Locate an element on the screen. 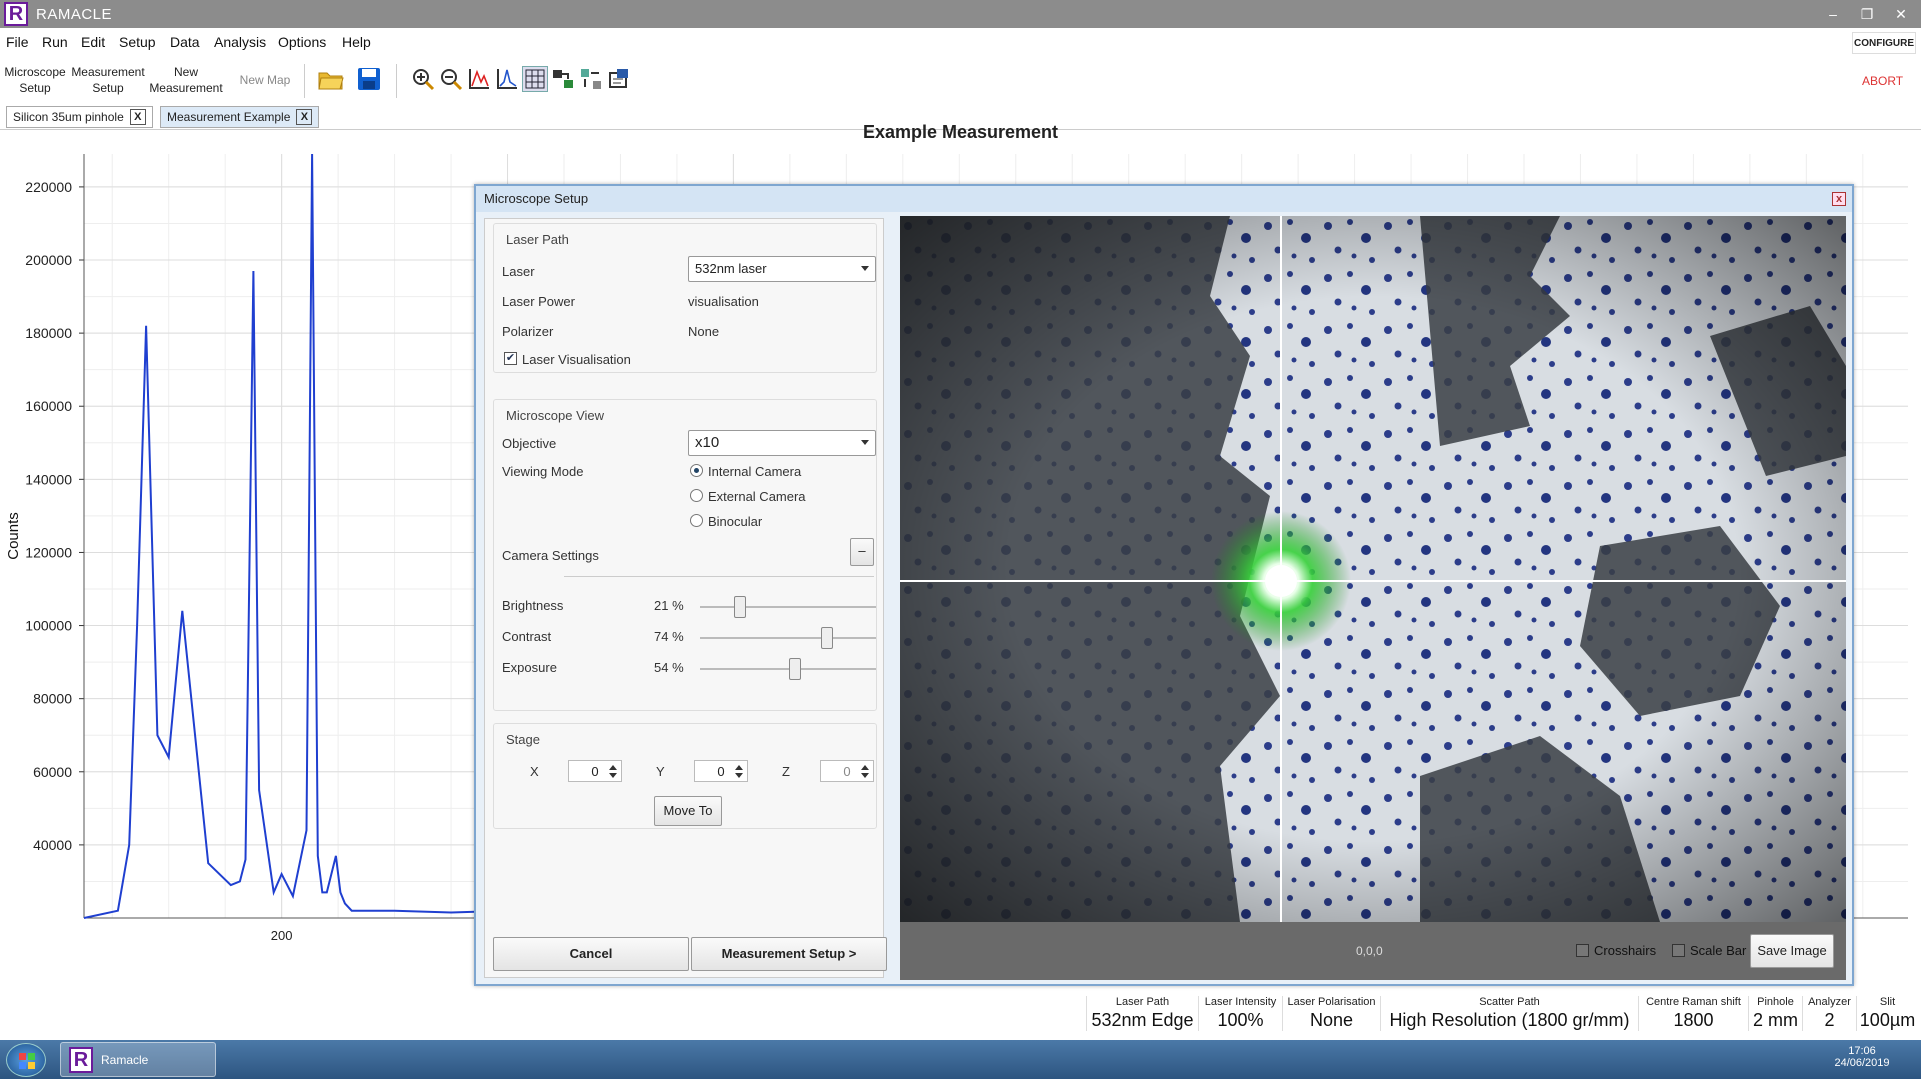  zoom-in-icon is located at coordinates (423, 79).